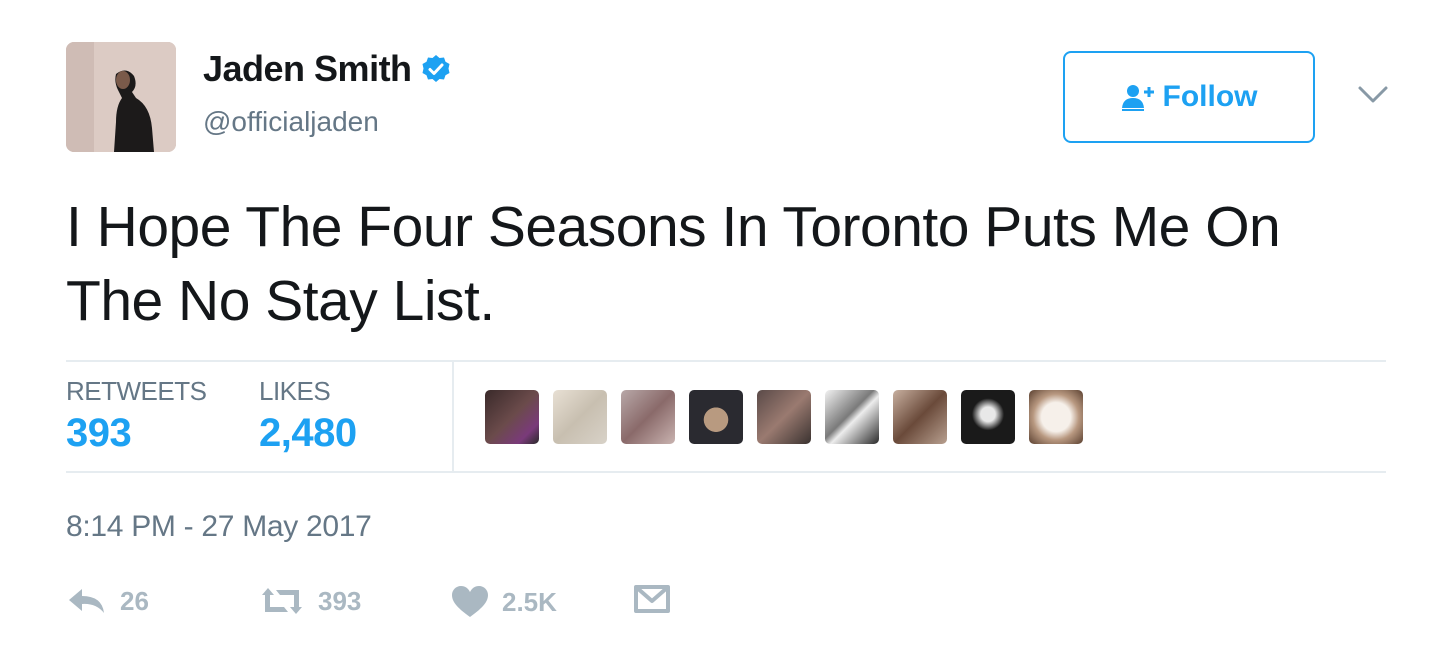 The image size is (1440, 646). I want to click on retweets-label: RETWEETS, so click(136, 391).